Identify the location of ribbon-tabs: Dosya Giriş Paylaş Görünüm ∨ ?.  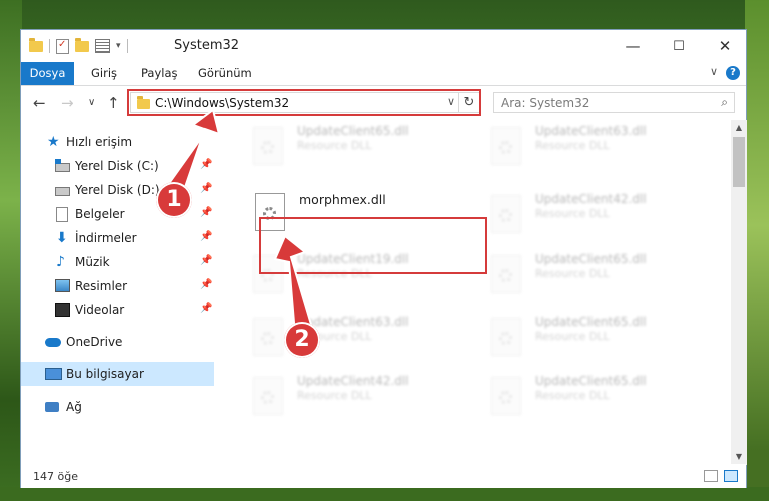
(383, 74).